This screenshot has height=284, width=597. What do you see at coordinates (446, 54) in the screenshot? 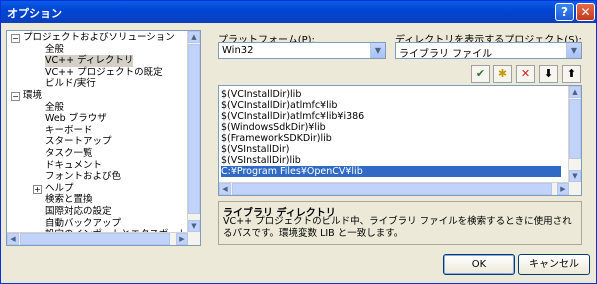
I see `dirs-for-value: ライブラリ ファイル` at bounding box center [446, 54].